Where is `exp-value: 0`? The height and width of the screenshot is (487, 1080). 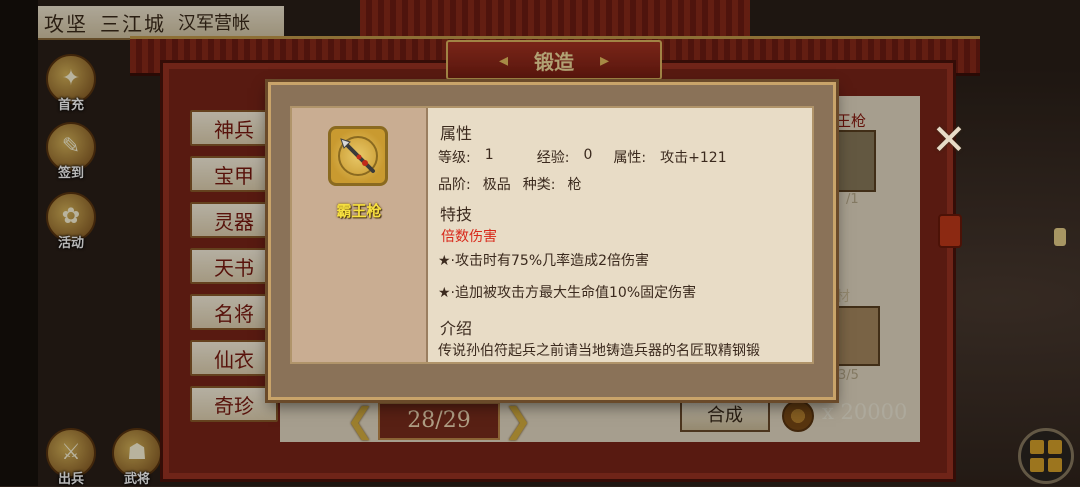
exp-value: 0 is located at coordinates (588, 155).